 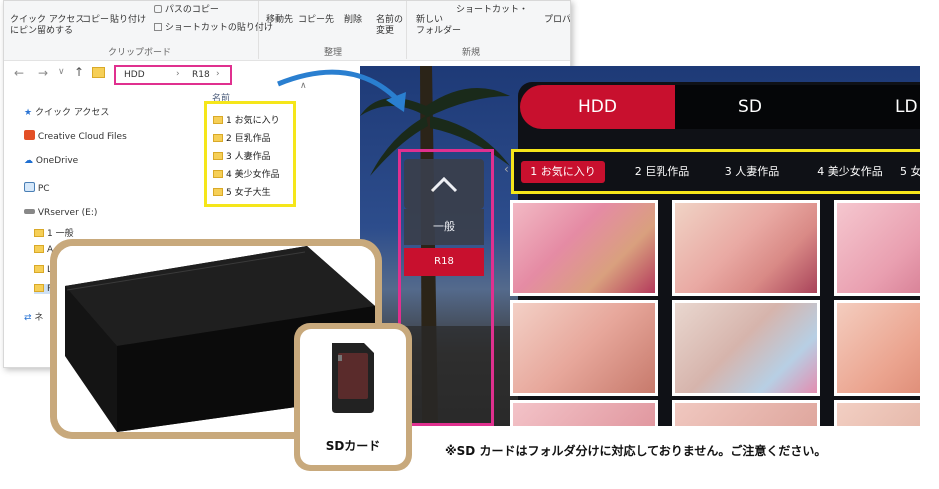 I want to click on paste-button: 貼り付け, so click(x=128, y=20).